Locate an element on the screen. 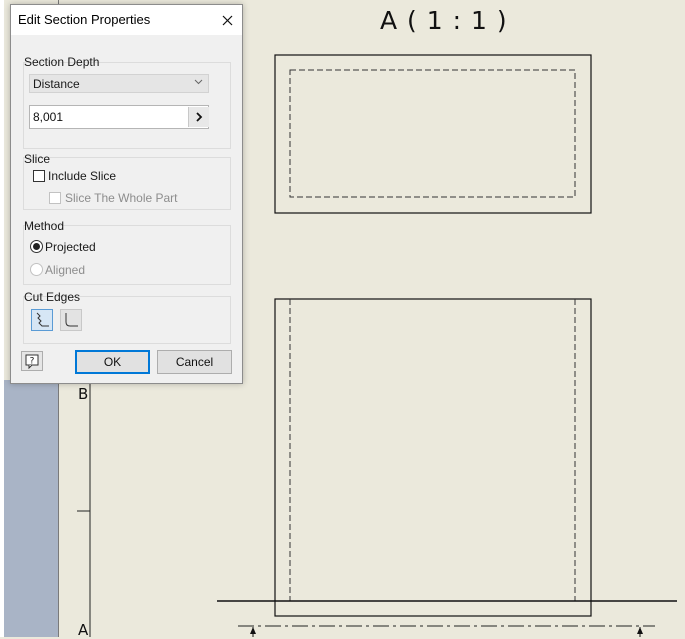 This screenshot has width=685, height=639. view-title: A ( 1 : 1 ) is located at coordinates (444, 20).